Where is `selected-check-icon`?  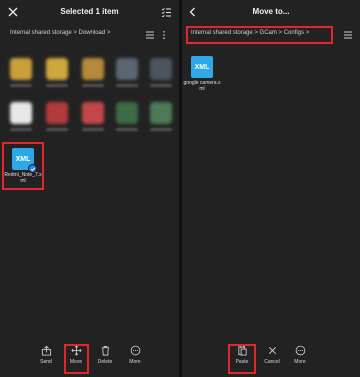
selected-check-icon is located at coordinates (32, 168).